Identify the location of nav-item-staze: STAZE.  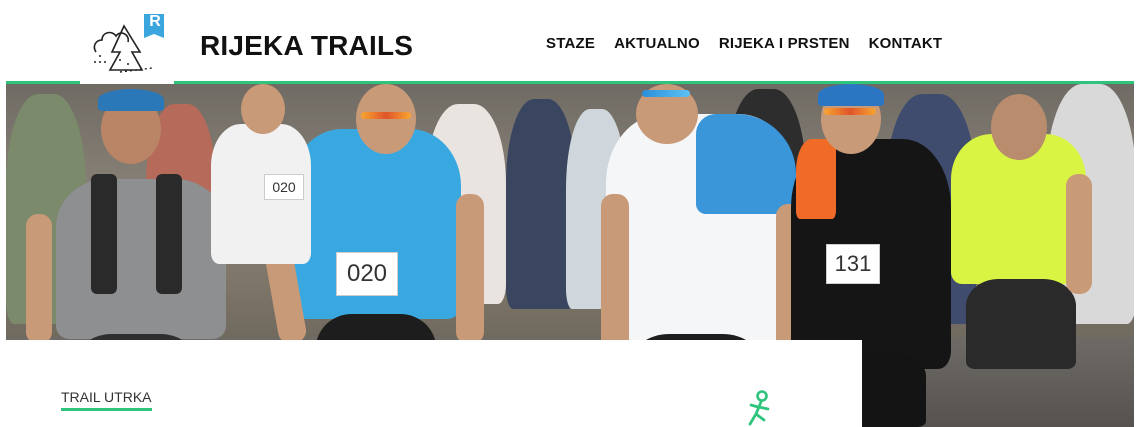
(570, 43).